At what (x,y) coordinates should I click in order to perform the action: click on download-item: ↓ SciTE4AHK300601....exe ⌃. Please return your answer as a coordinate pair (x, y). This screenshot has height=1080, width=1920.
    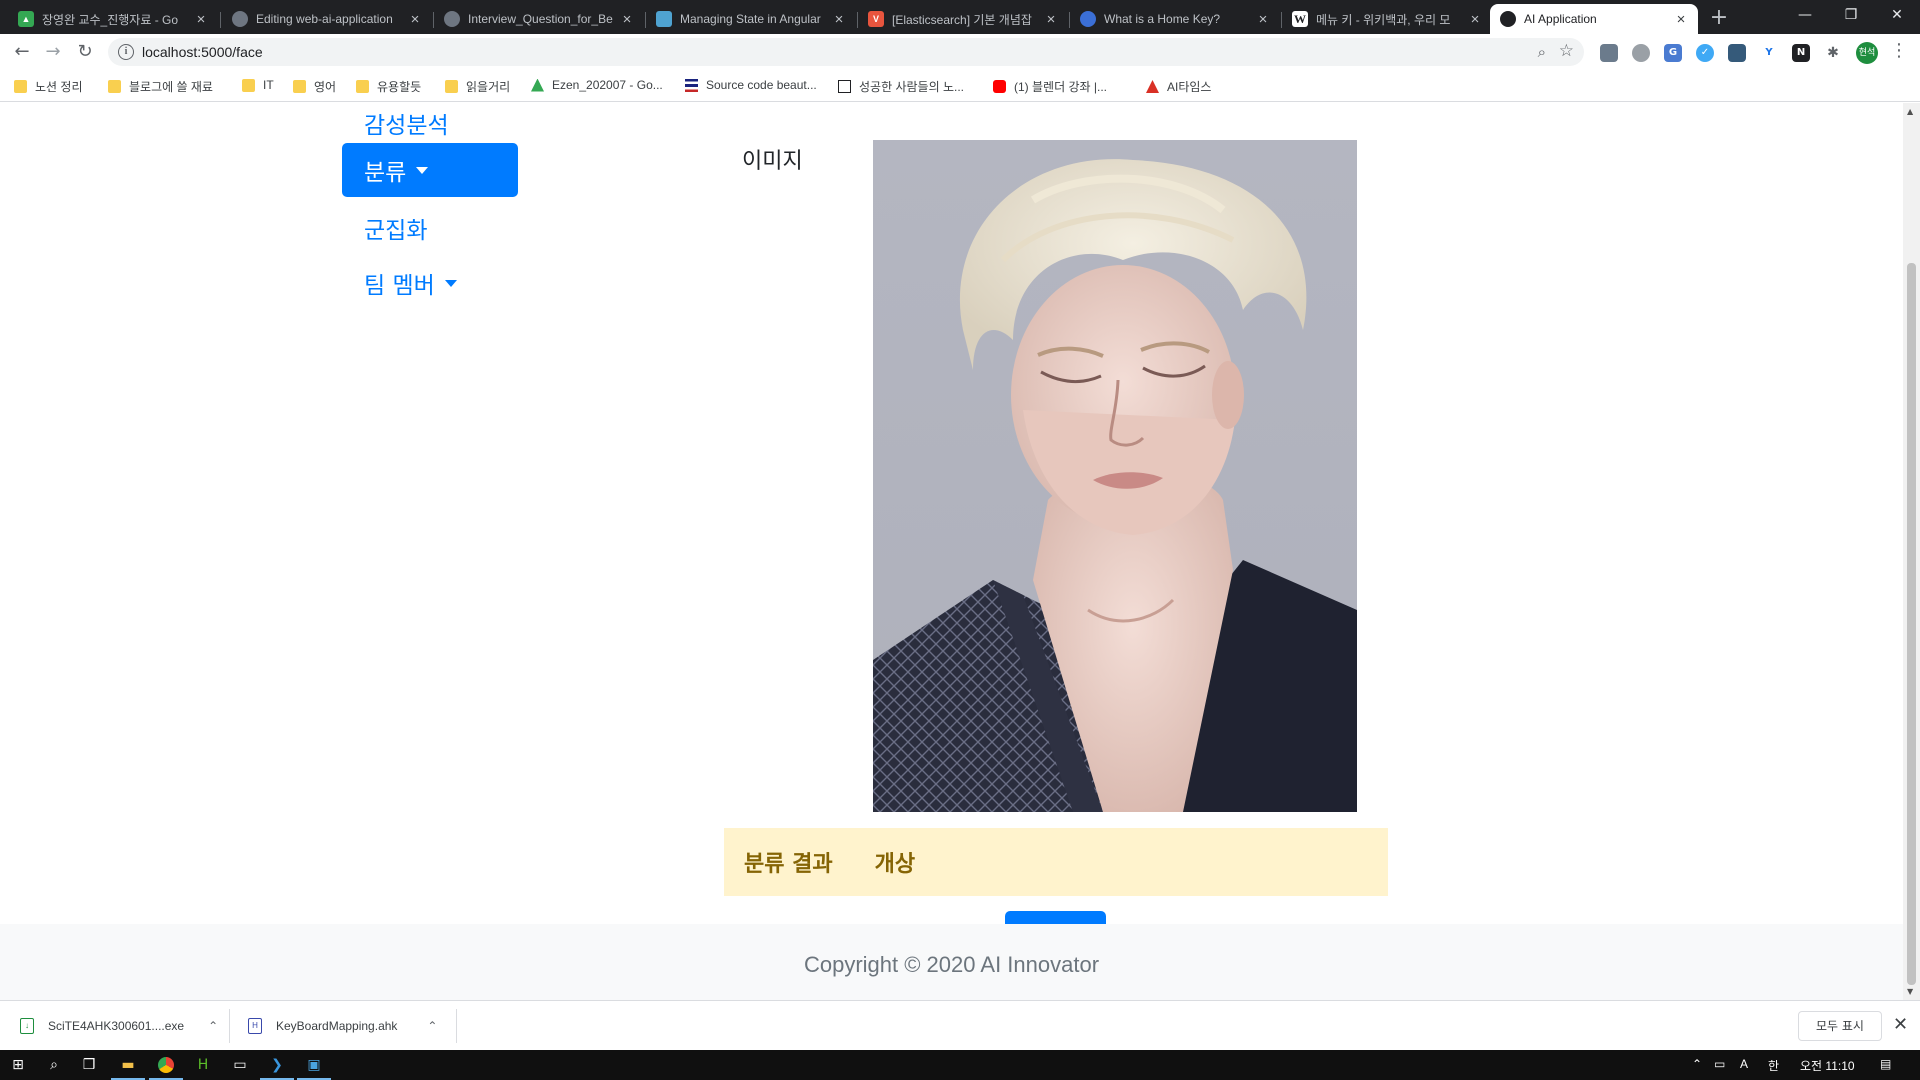
    Looking at the image, I should click on (119, 1026).